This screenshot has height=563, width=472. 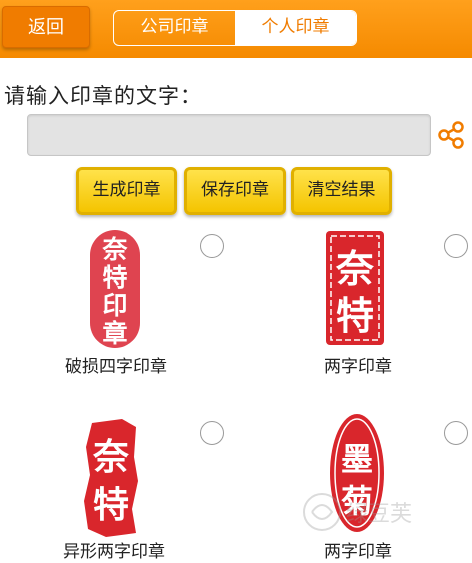 What do you see at coordinates (114, 333) in the screenshot?
I see `svg-text: 章` at bounding box center [114, 333].